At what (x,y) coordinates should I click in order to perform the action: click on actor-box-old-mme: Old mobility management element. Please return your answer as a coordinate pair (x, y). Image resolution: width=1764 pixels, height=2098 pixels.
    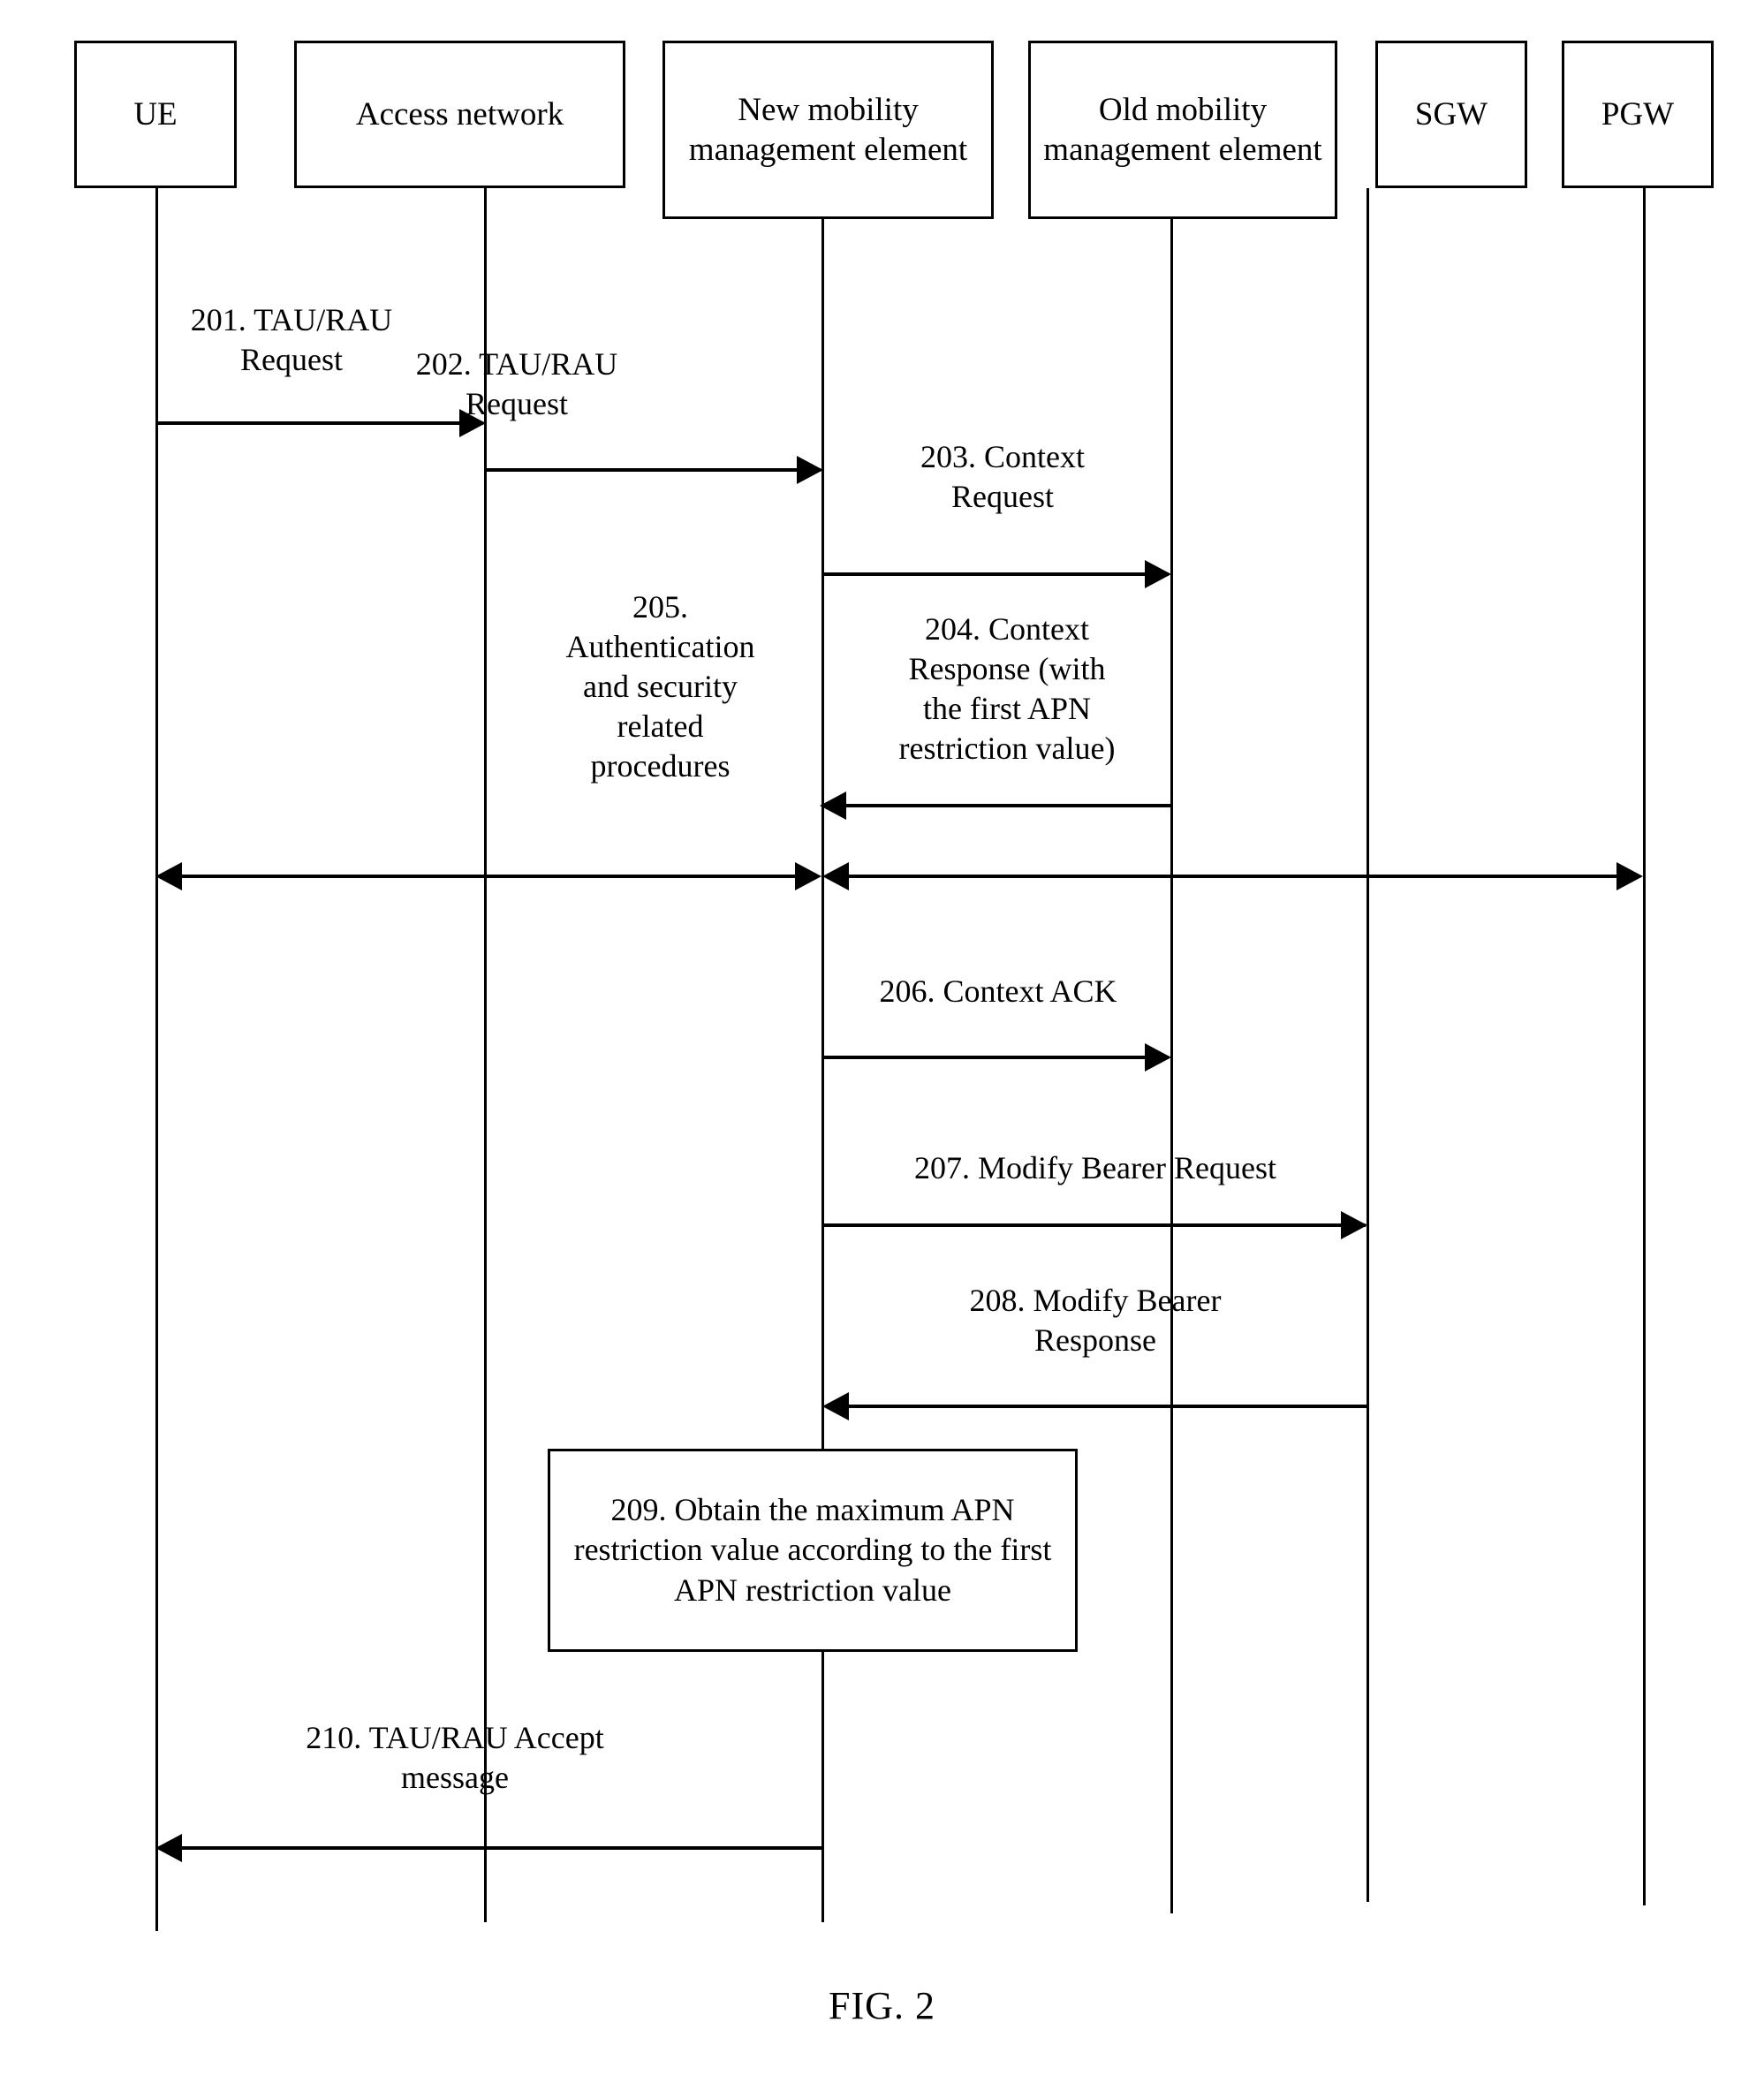
    Looking at the image, I should click on (1182, 130).